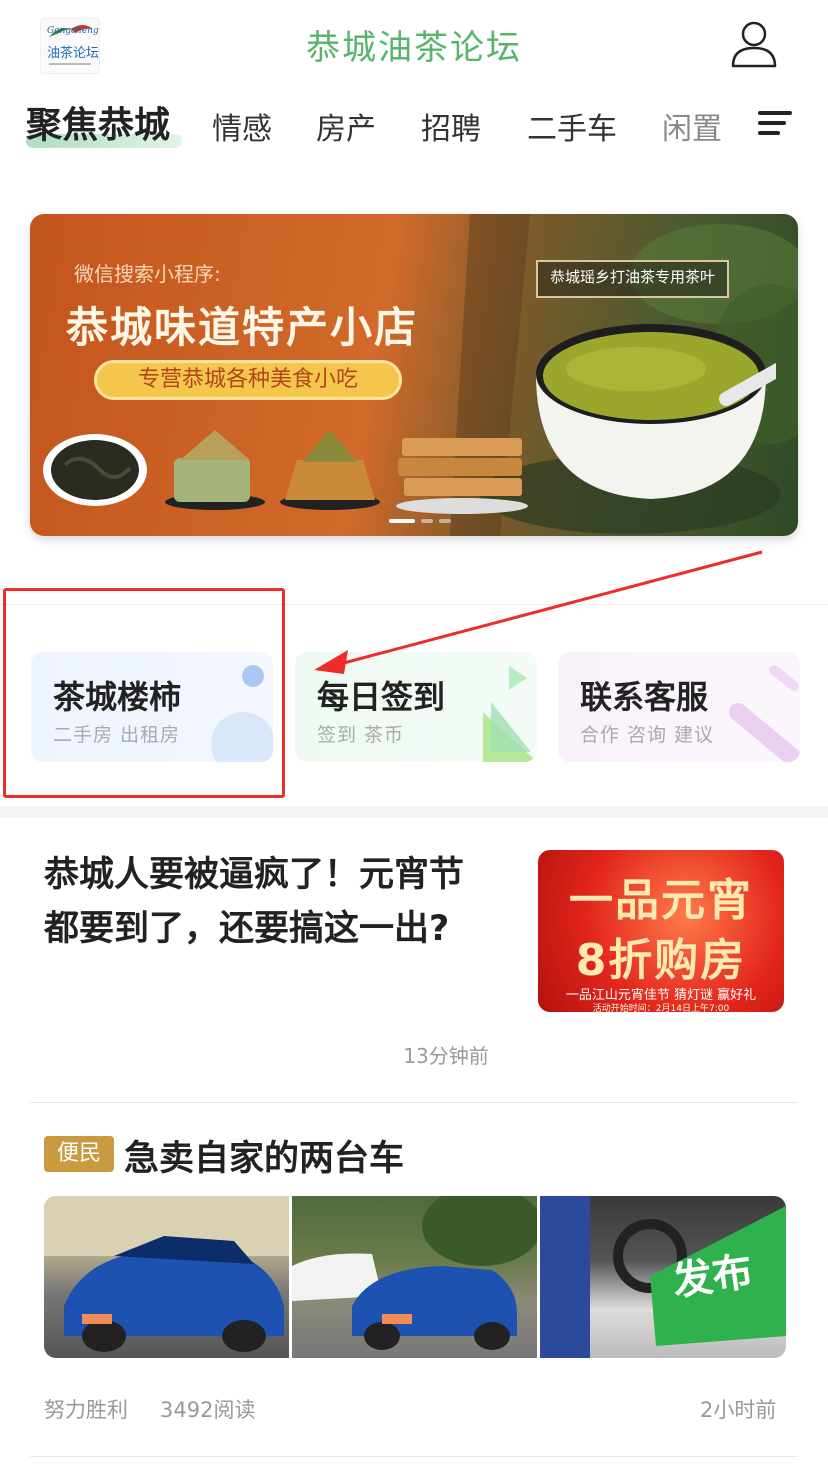  What do you see at coordinates (361, 735) in the screenshot?
I see `quick-link-subtitle: 签到 茶币` at bounding box center [361, 735].